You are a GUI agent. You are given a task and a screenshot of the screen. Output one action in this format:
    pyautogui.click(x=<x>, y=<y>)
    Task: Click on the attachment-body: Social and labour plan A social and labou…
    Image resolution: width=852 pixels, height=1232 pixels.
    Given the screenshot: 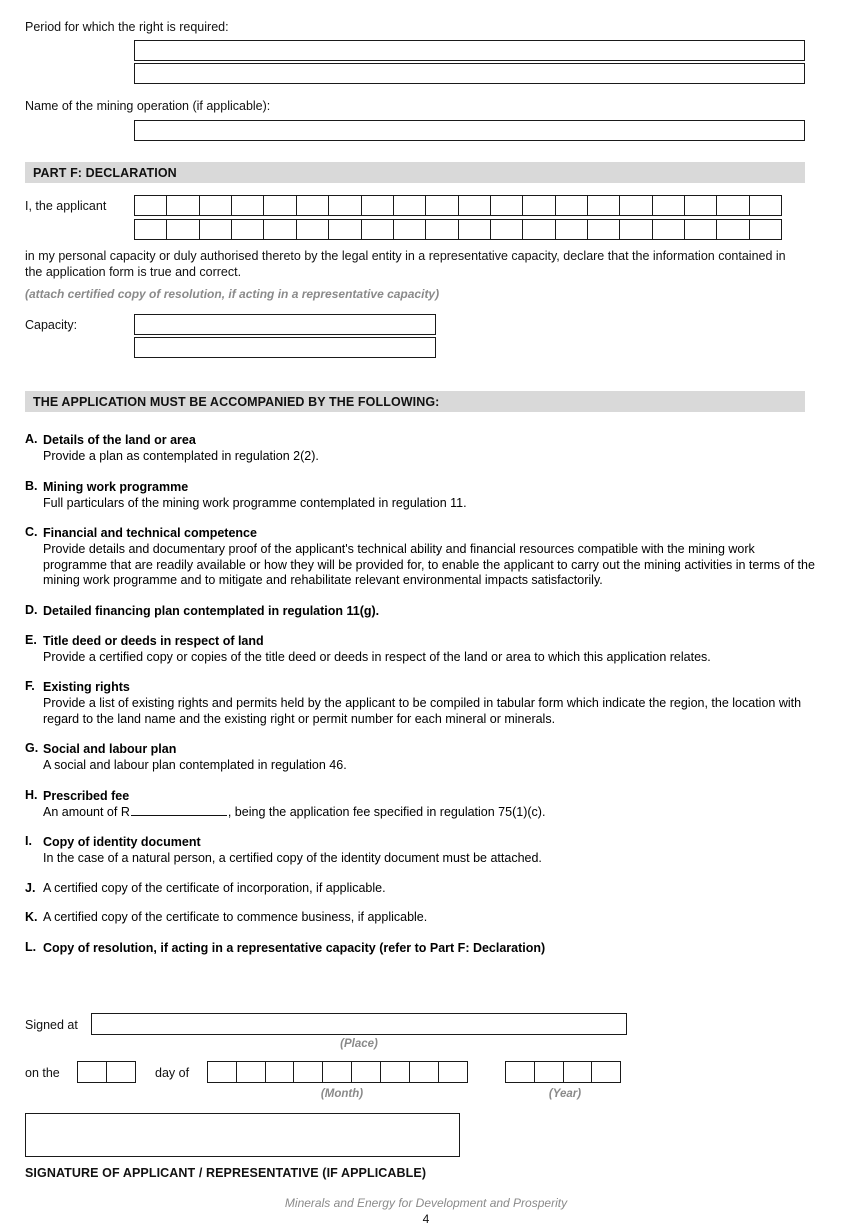 What is the action you would take?
    pyautogui.click(x=429, y=757)
    